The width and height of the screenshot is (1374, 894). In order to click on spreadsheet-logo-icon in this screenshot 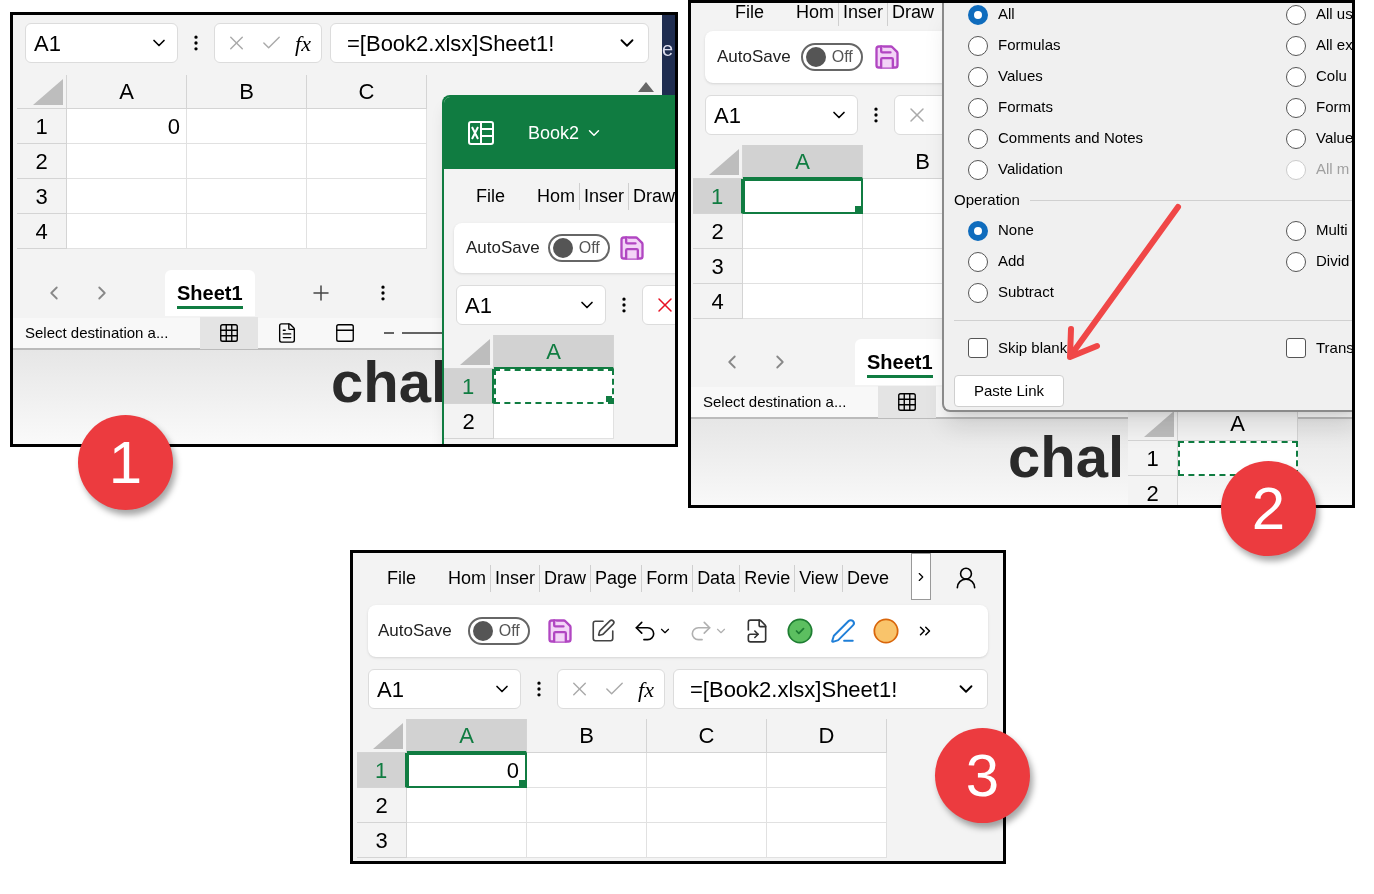, I will do `click(481, 133)`.